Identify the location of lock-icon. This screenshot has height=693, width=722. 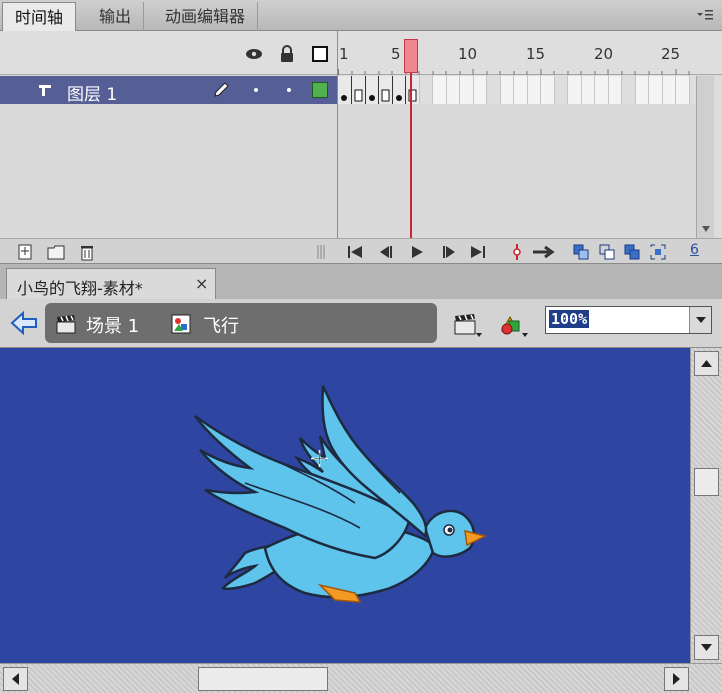
(287, 54).